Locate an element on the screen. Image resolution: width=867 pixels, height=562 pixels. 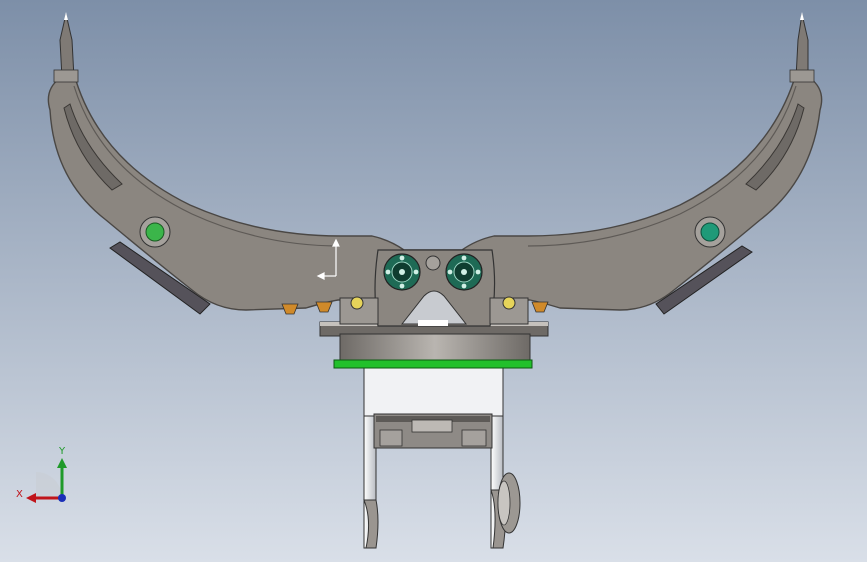
upper-housing is located at coordinates (433, 391).